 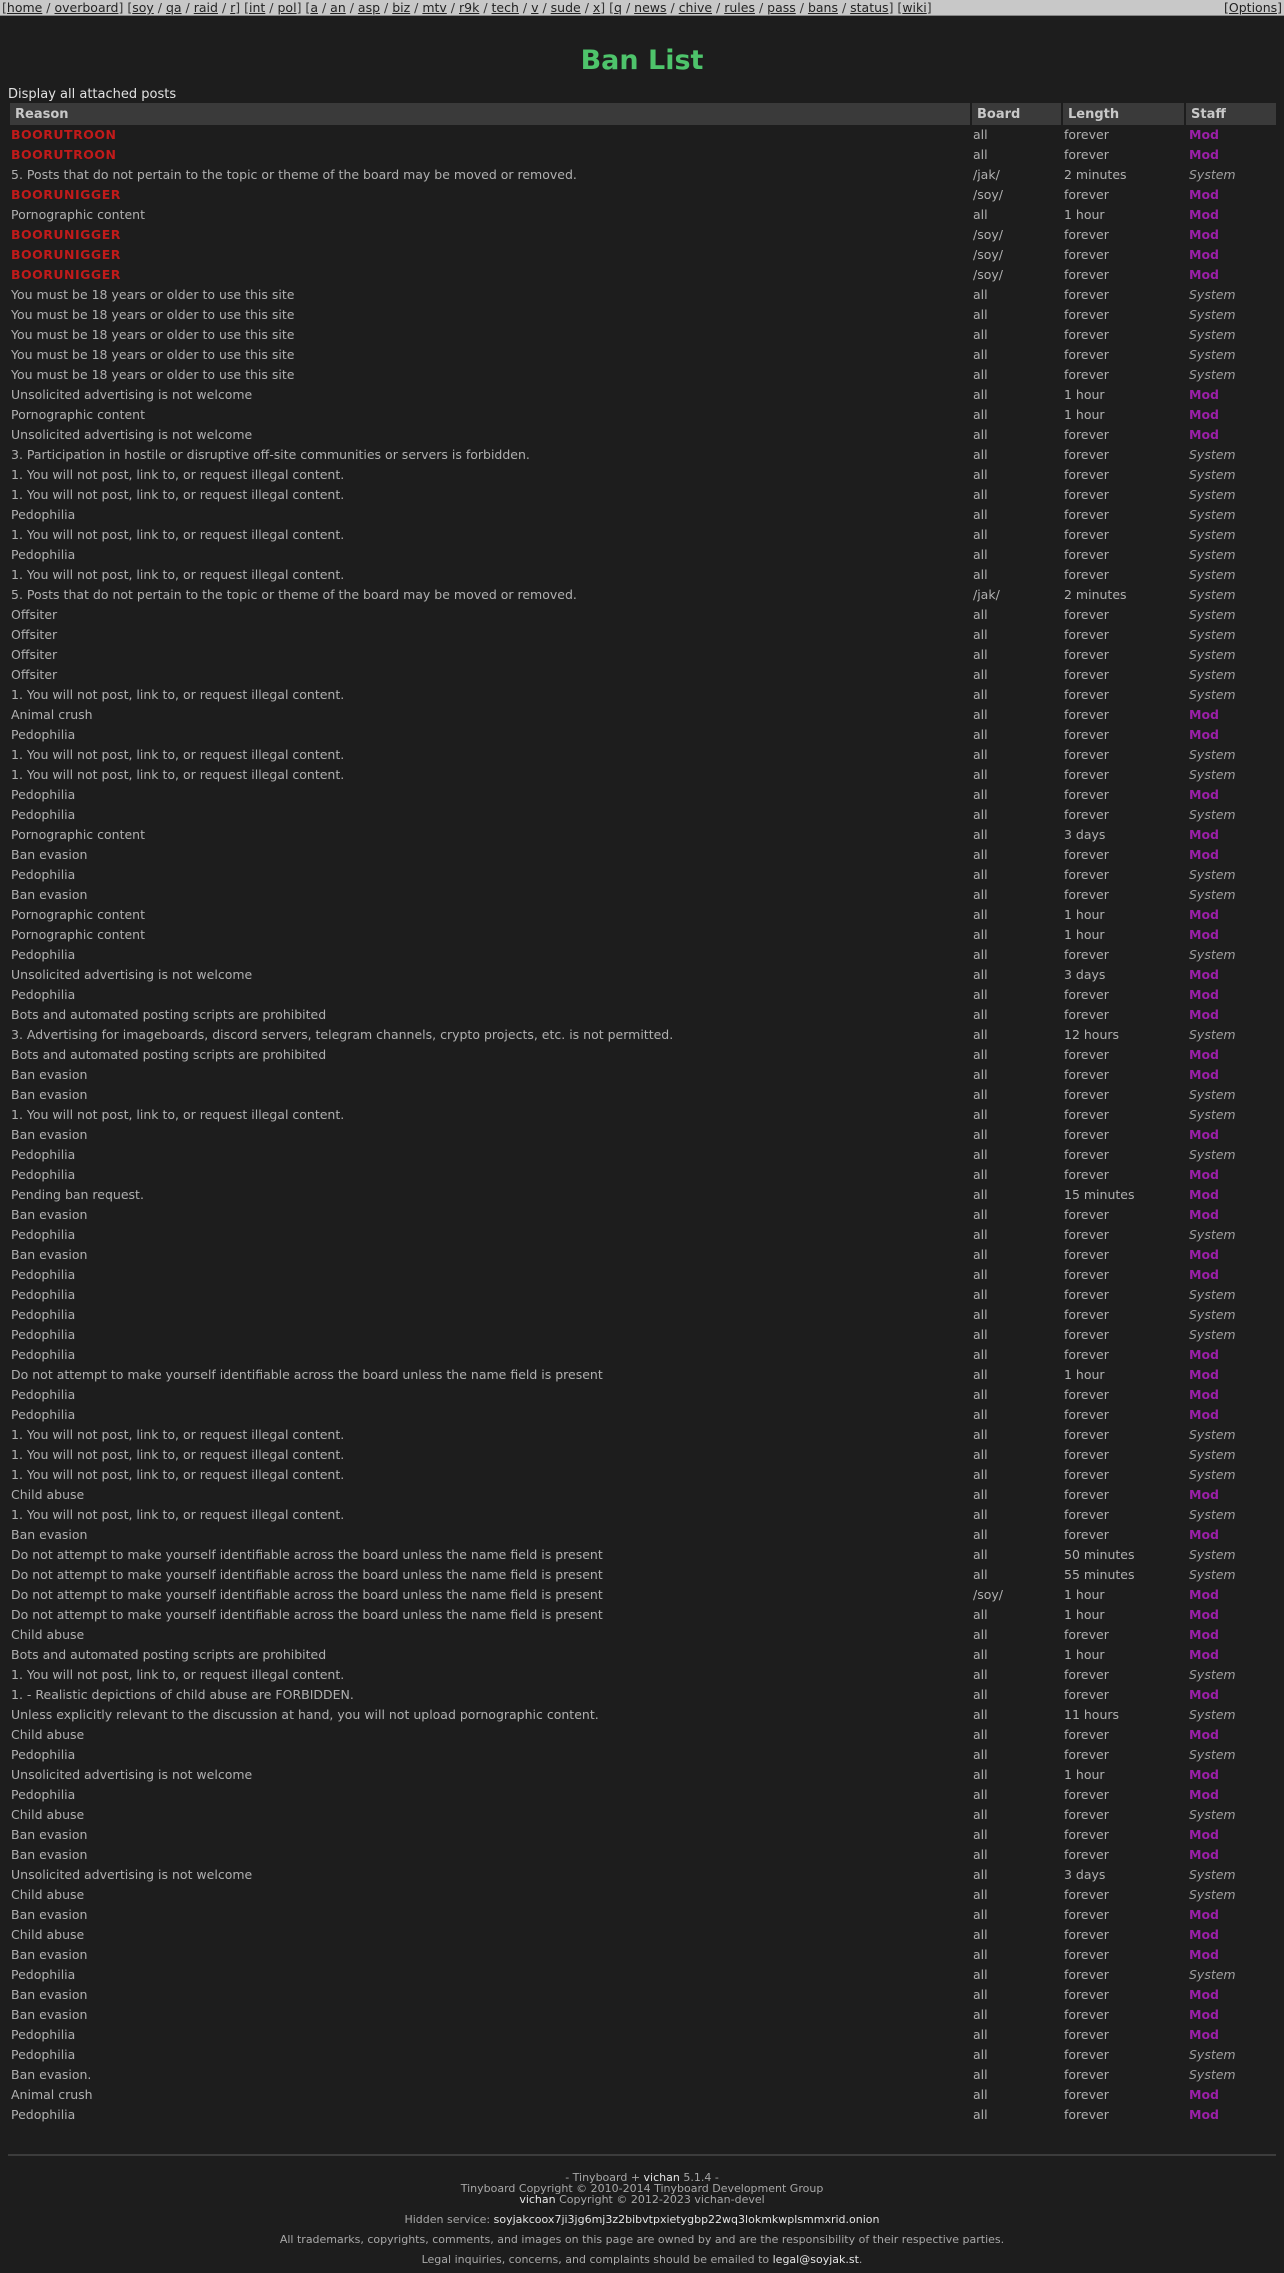 I want to click on board-link-tech: tech, so click(x=505, y=7).